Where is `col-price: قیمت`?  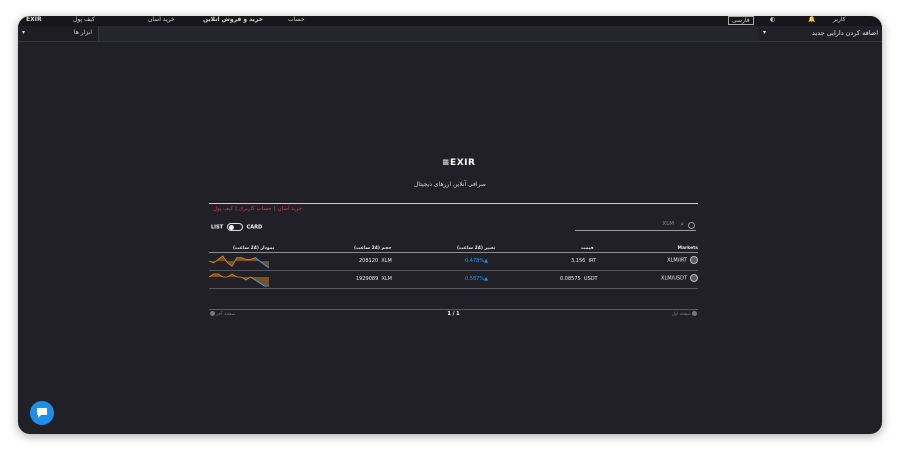
col-price: قیمت is located at coordinates (587, 248).